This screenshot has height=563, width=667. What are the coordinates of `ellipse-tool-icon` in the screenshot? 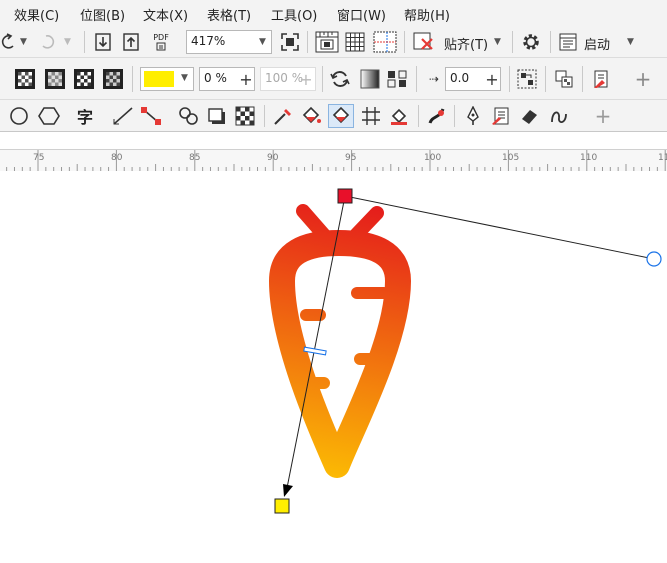 It's located at (19, 116).